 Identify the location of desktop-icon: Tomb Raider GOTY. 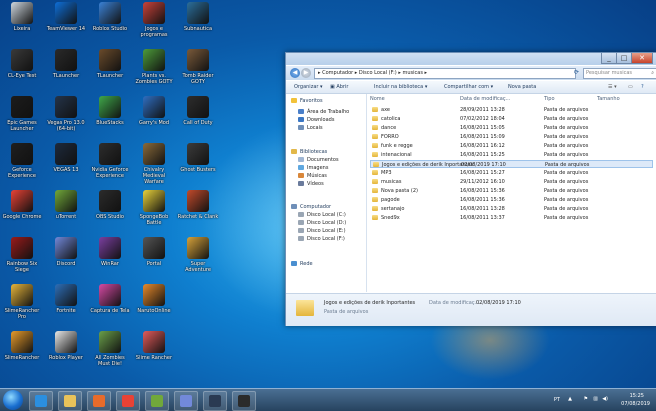
(198, 71).